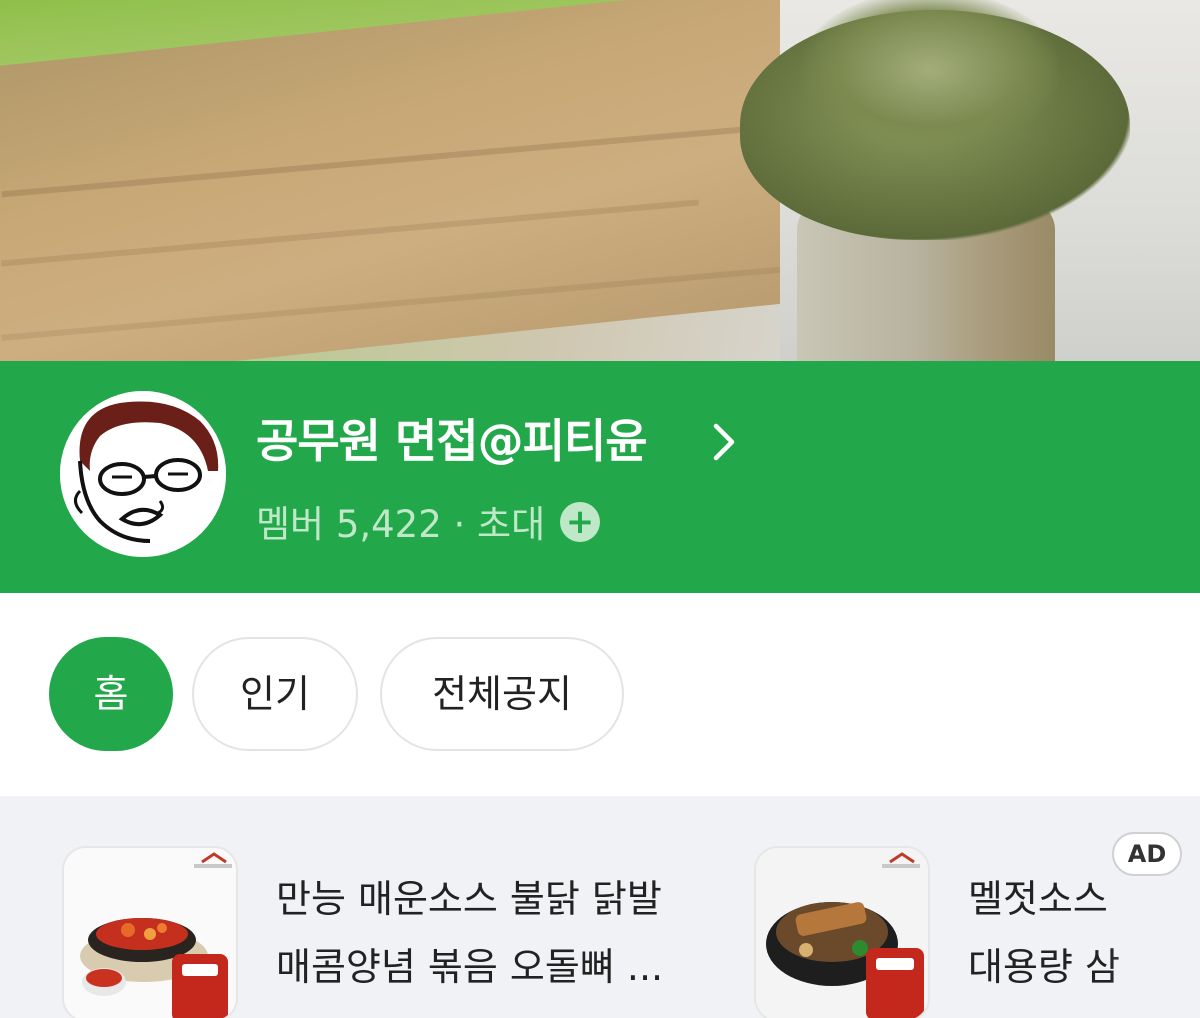  Describe the element at coordinates (1147, 854) in the screenshot. I see `ad-badge: AD` at that location.